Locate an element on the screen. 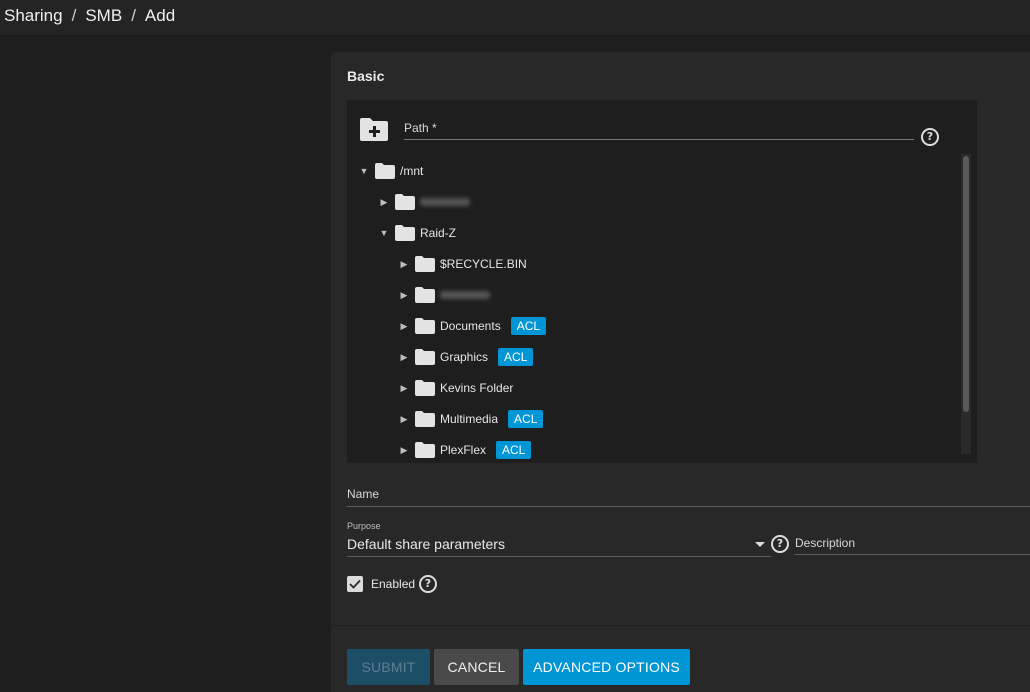 This screenshot has height=692, width=1030. breadcrumb-item-add: Add is located at coordinates (160, 15).